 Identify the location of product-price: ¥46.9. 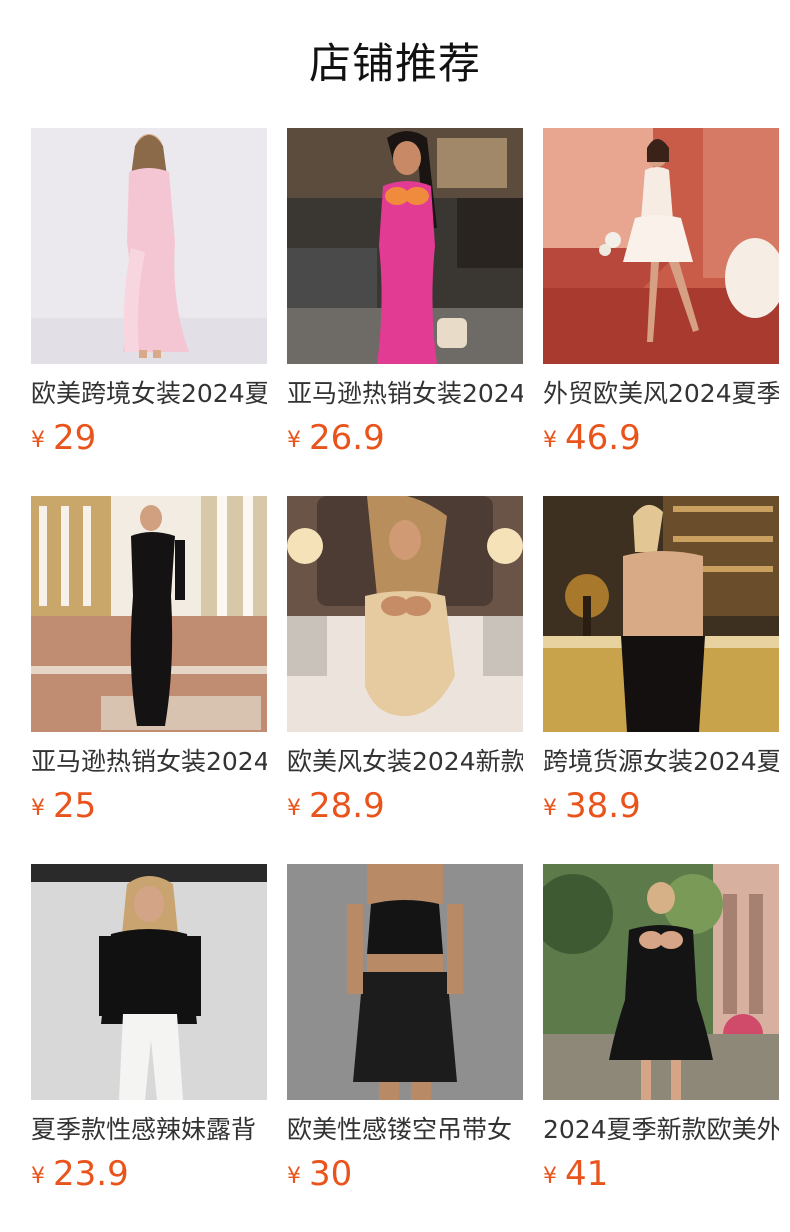
(661, 441).